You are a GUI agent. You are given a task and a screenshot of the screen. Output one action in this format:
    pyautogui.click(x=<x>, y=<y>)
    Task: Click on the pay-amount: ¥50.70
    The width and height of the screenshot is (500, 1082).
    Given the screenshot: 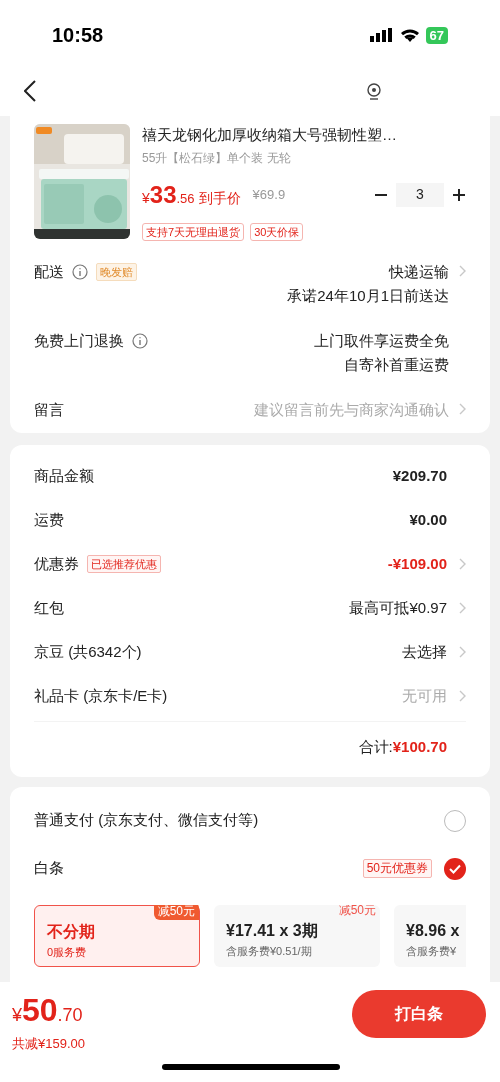 What is the action you would take?
    pyautogui.click(x=48, y=1010)
    